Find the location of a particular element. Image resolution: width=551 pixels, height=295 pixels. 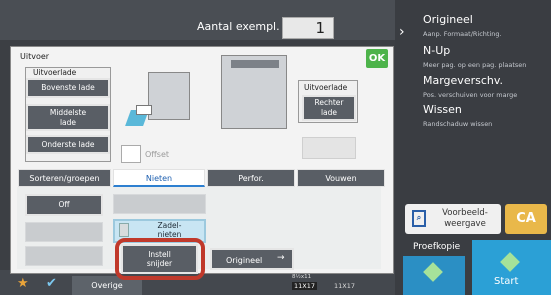

tab-punch: Perfor. is located at coordinates (251, 178).